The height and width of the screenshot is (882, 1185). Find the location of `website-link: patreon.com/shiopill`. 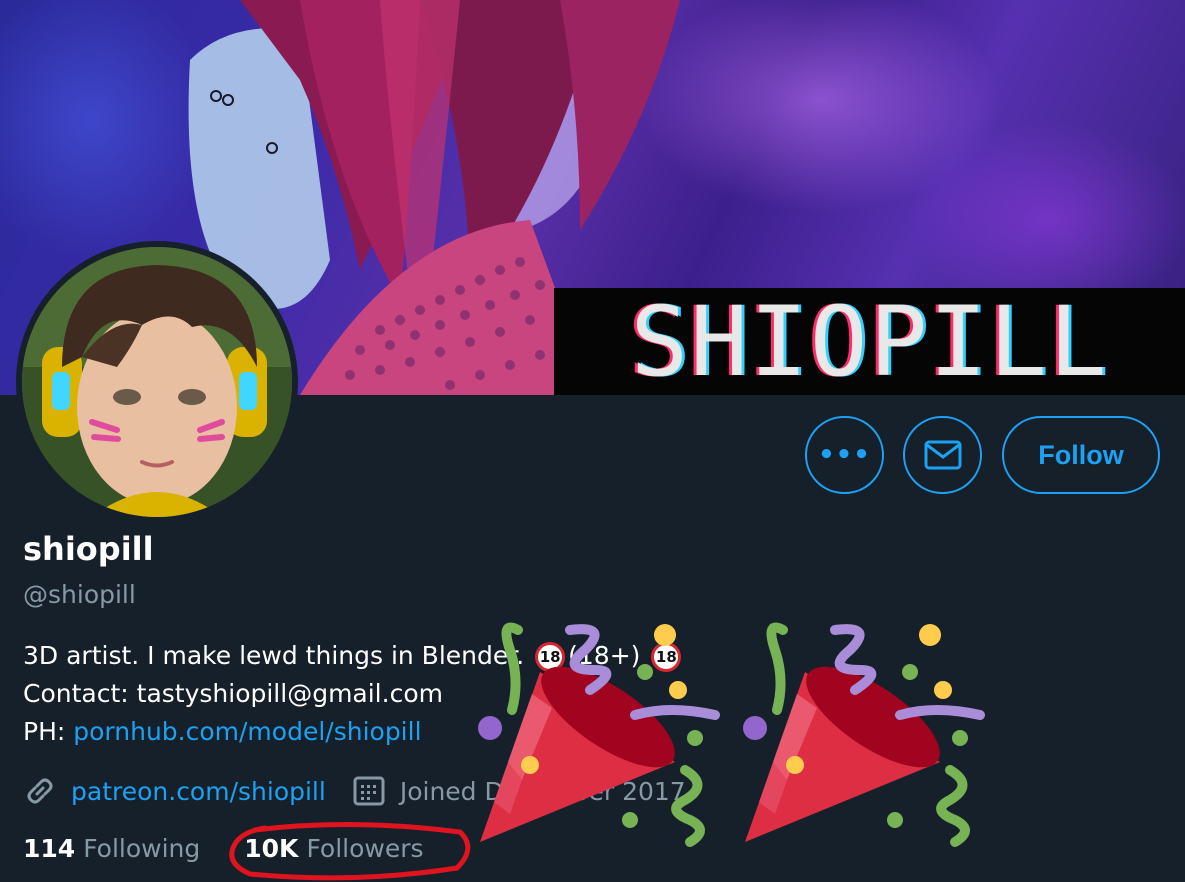

website-link: patreon.com/shiopill is located at coordinates (198, 791).